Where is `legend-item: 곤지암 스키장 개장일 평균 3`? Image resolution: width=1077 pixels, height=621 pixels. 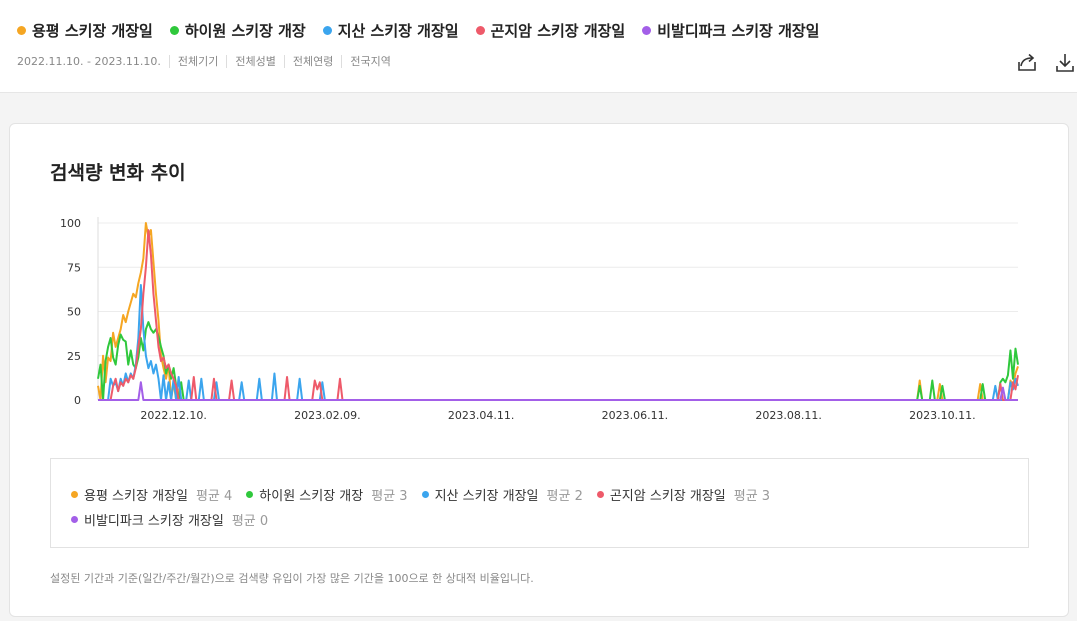 legend-item: 곤지암 스키장 개장일 평균 3 is located at coordinates (683, 494).